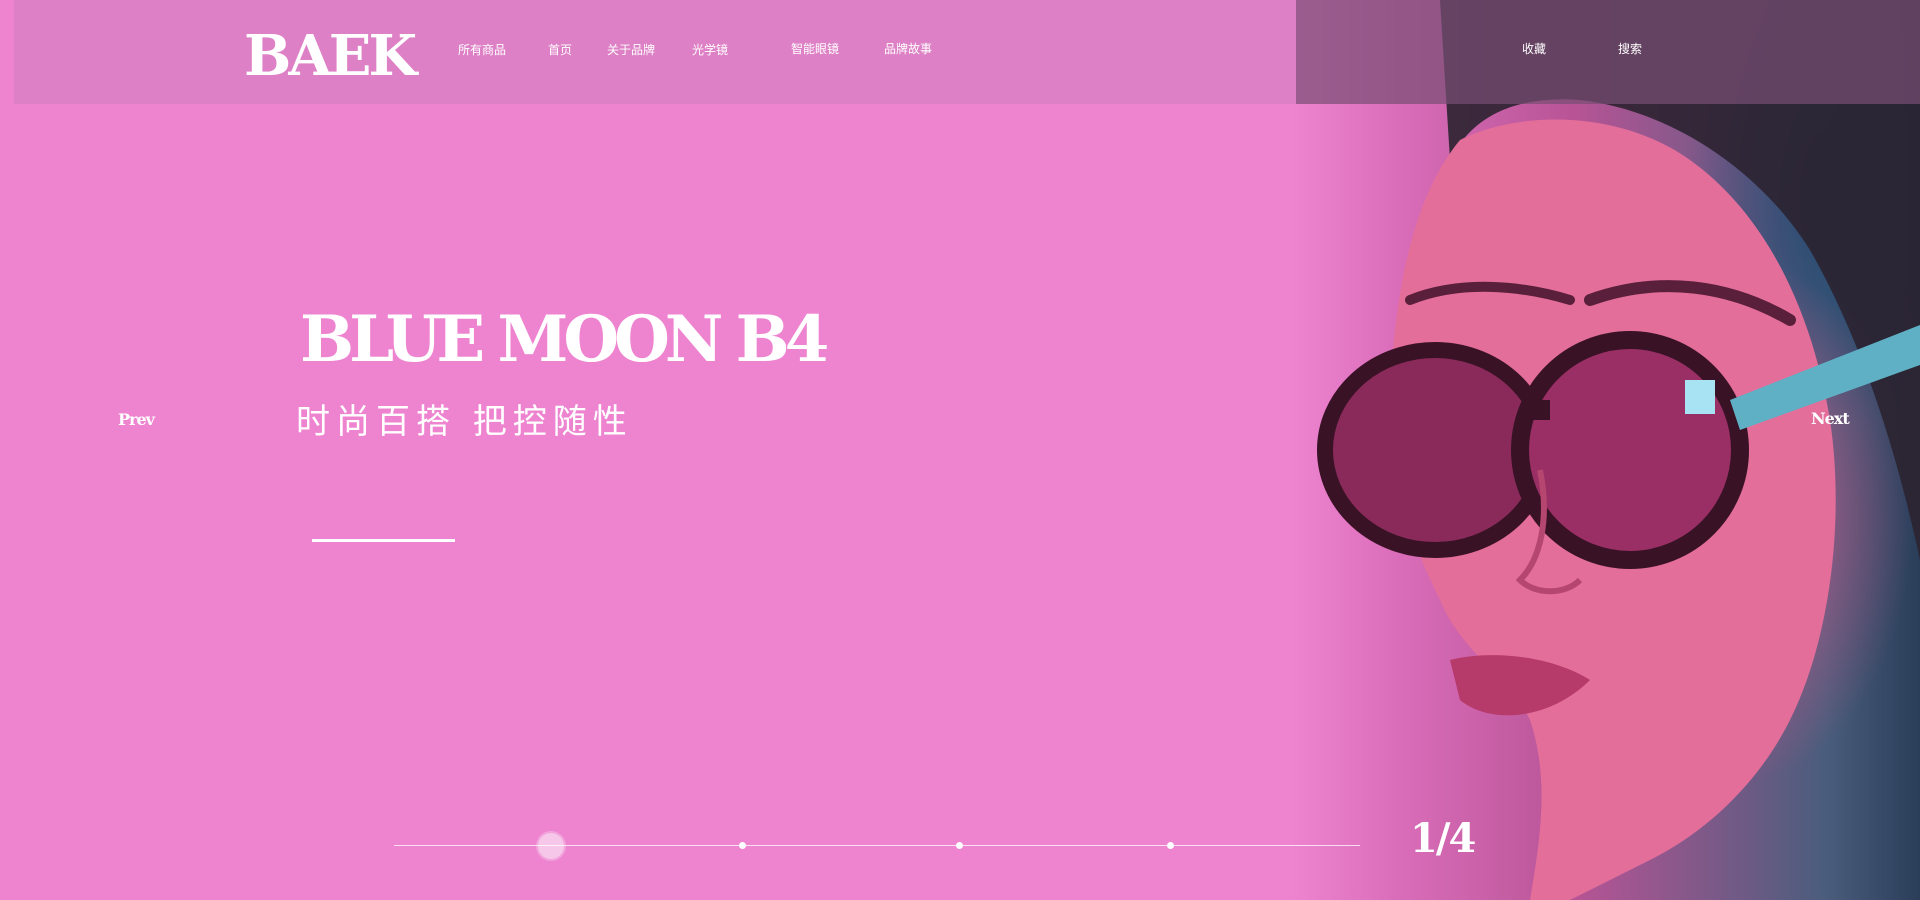  Describe the element at coordinates (1443, 838) in the screenshot. I see `slide-counter: 1/4` at that location.